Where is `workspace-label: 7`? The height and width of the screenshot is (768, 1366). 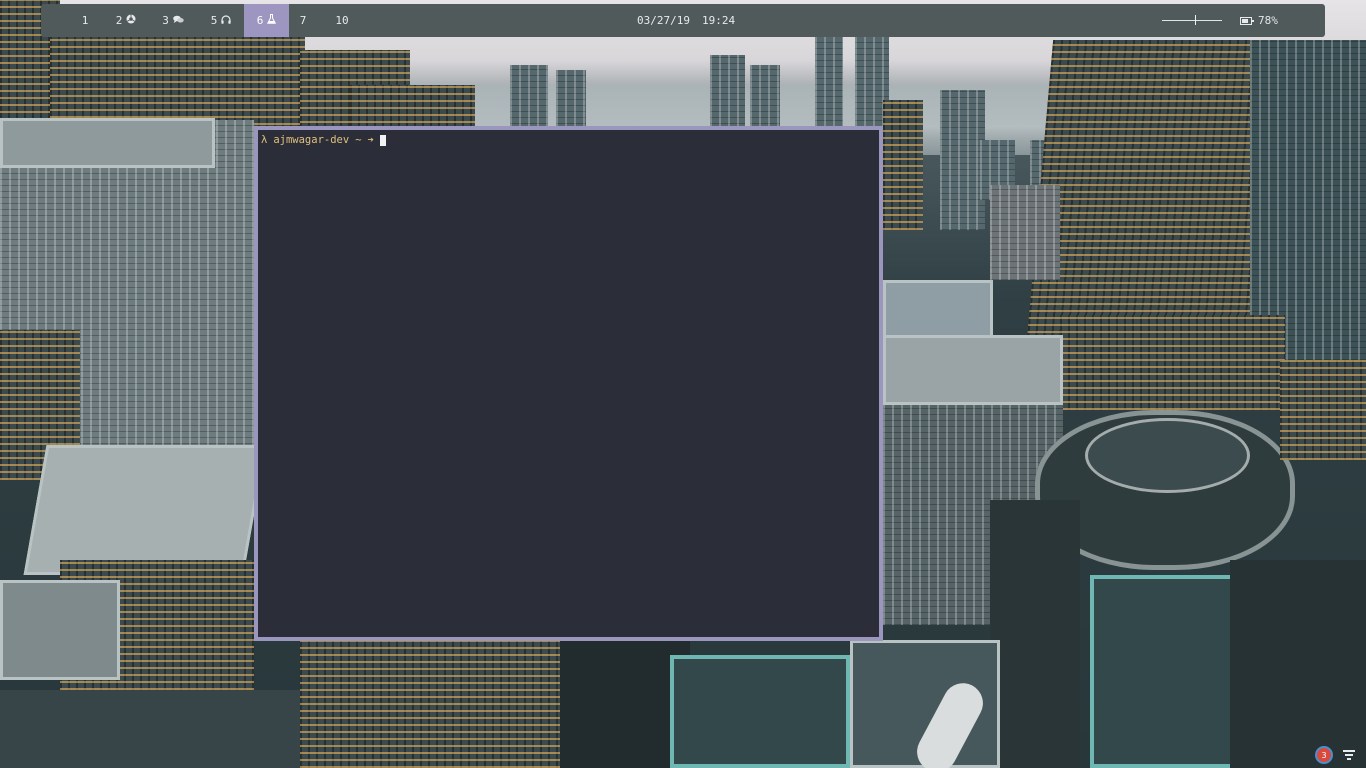 workspace-label: 7 is located at coordinates (303, 20).